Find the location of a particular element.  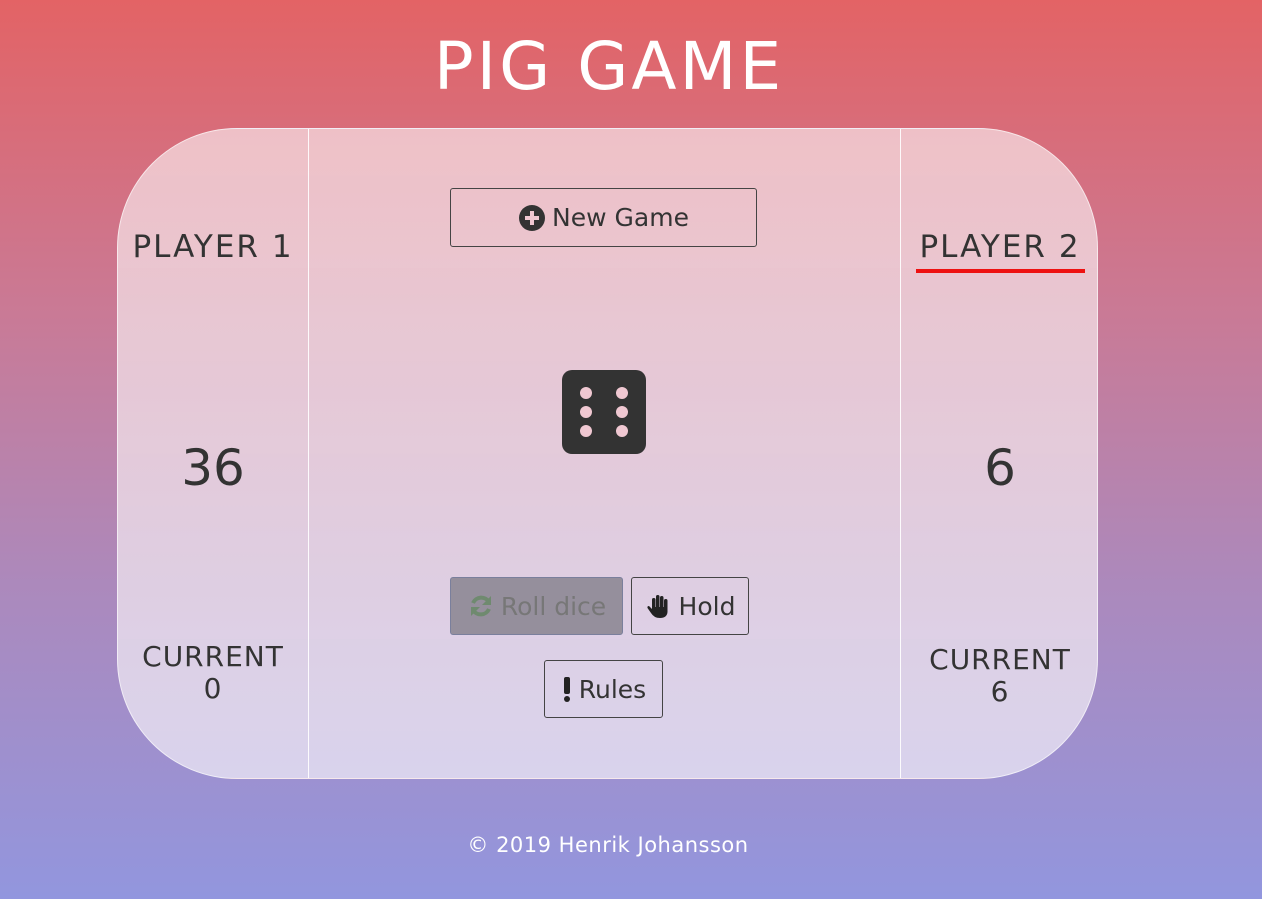

plus-circle-icon is located at coordinates (532, 217).